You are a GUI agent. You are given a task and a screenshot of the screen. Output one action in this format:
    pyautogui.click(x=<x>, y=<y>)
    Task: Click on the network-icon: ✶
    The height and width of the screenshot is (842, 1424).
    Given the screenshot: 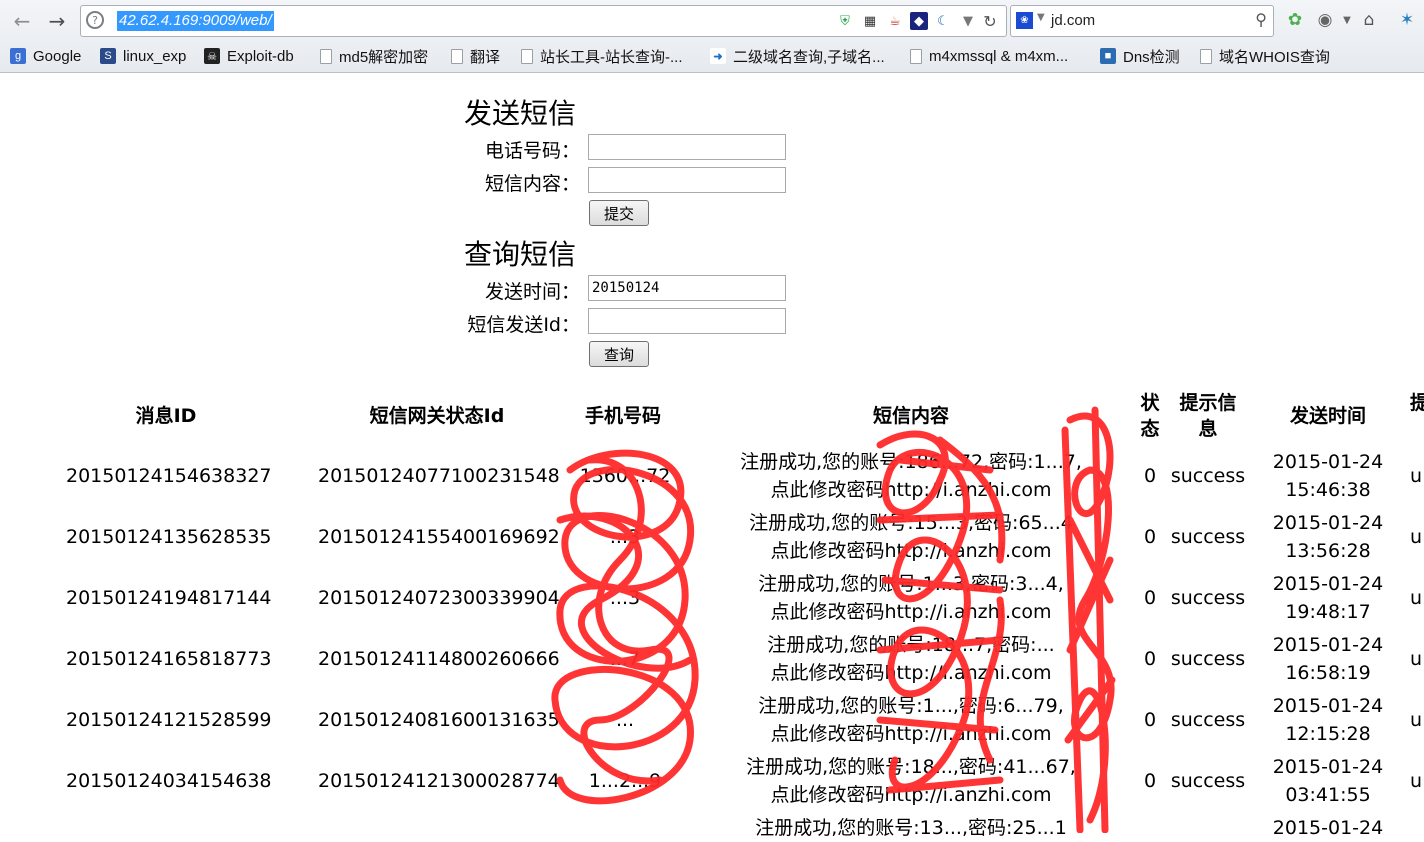 What is the action you would take?
    pyautogui.click(x=1407, y=20)
    